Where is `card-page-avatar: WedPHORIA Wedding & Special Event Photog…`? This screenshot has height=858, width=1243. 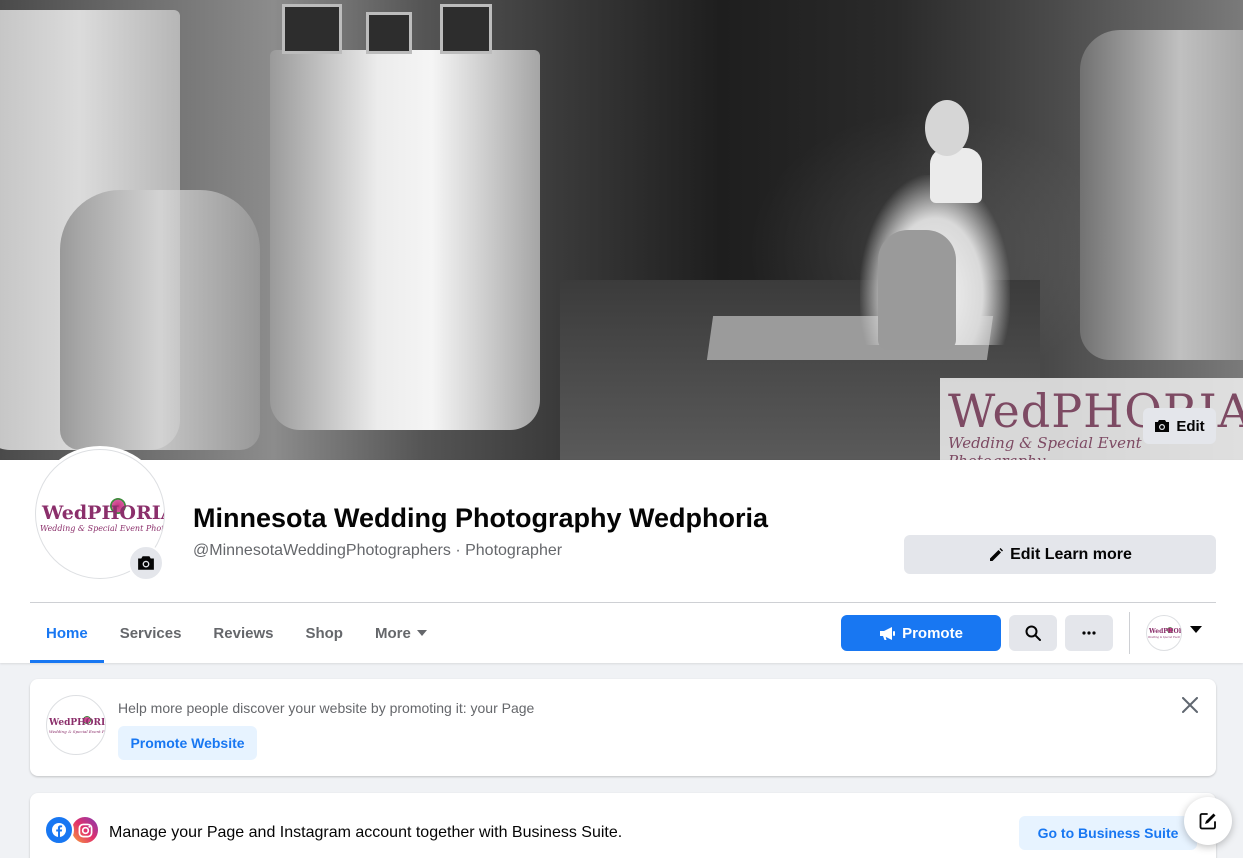 card-page-avatar: WedPHORIA Wedding & Special Event Photog… is located at coordinates (76, 725).